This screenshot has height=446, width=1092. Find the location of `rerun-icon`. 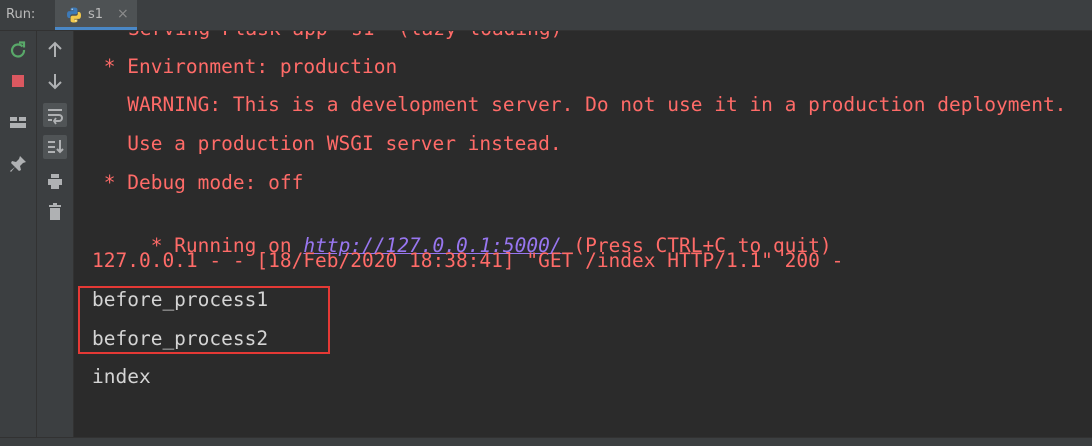

rerun-icon is located at coordinates (18, 50).